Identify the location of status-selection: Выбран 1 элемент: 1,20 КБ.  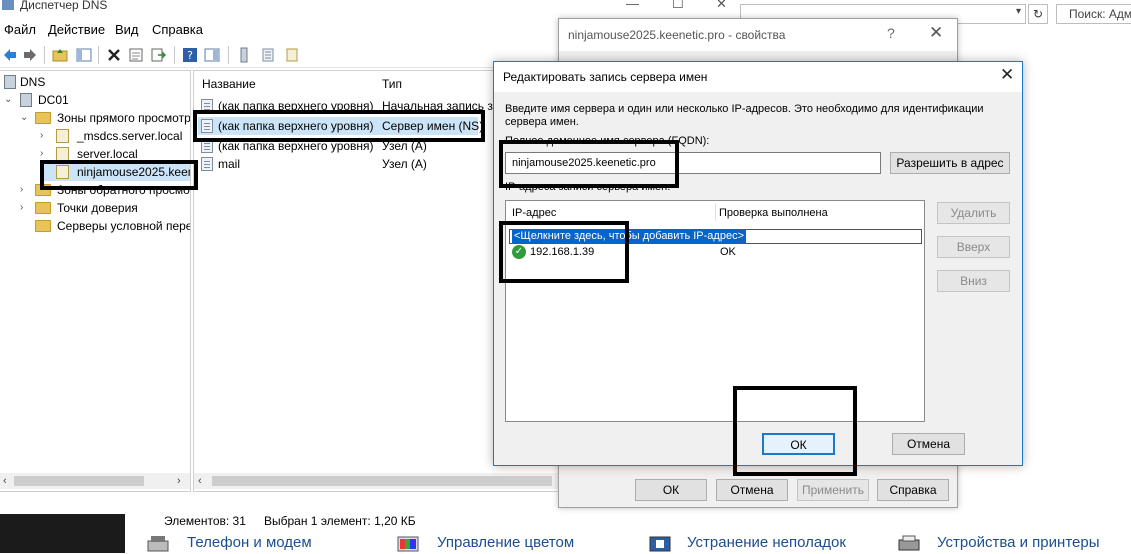
(340, 521).